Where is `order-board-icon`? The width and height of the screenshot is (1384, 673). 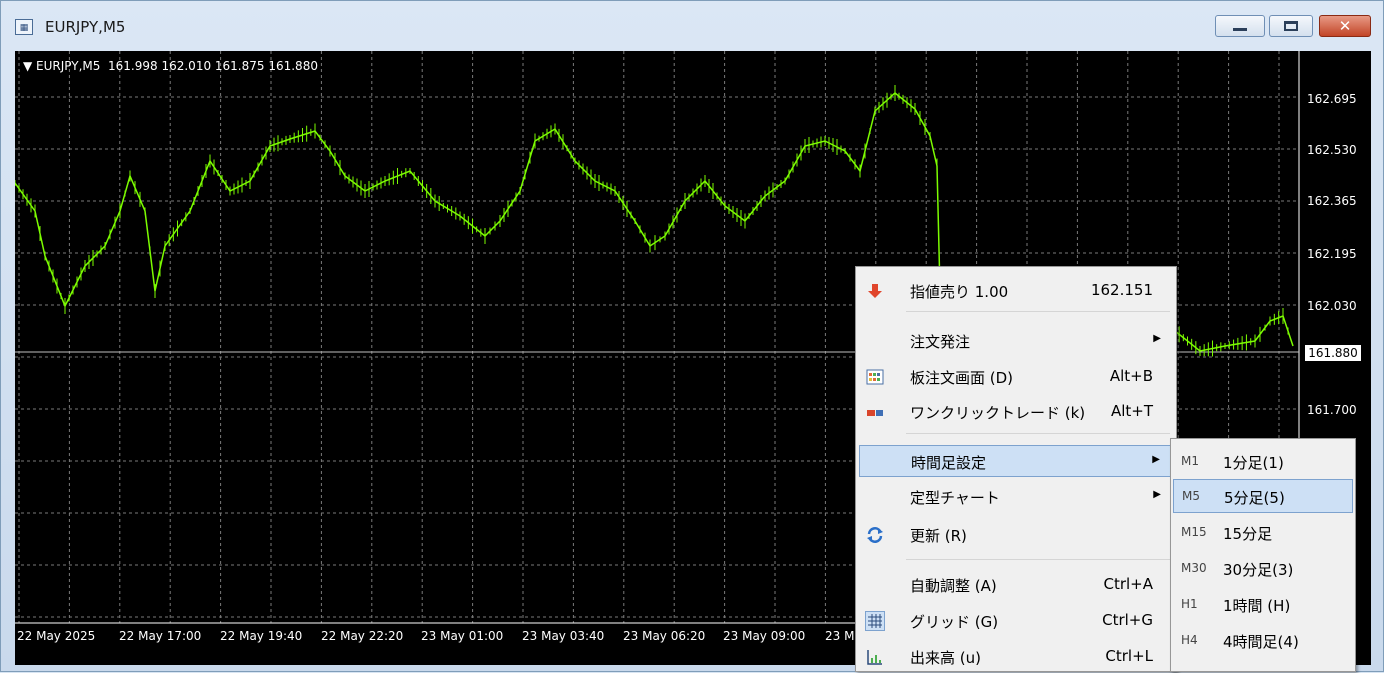
order-board-icon is located at coordinates (875, 377).